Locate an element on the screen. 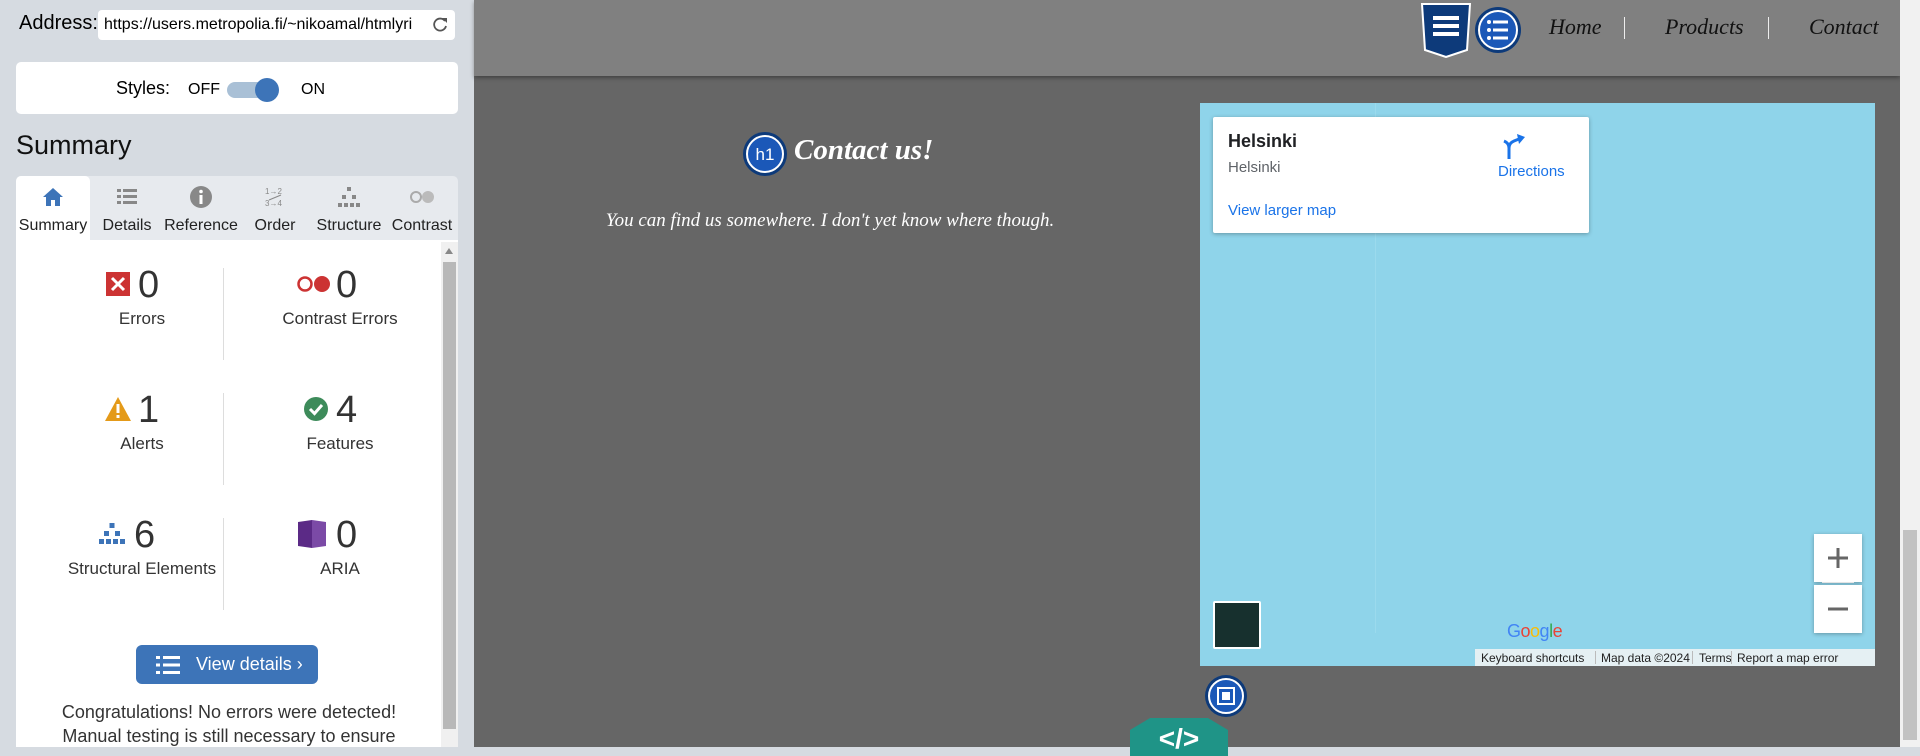 The width and height of the screenshot is (1920, 756). h1-badge-label: h1 is located at coordinates (765, 154).